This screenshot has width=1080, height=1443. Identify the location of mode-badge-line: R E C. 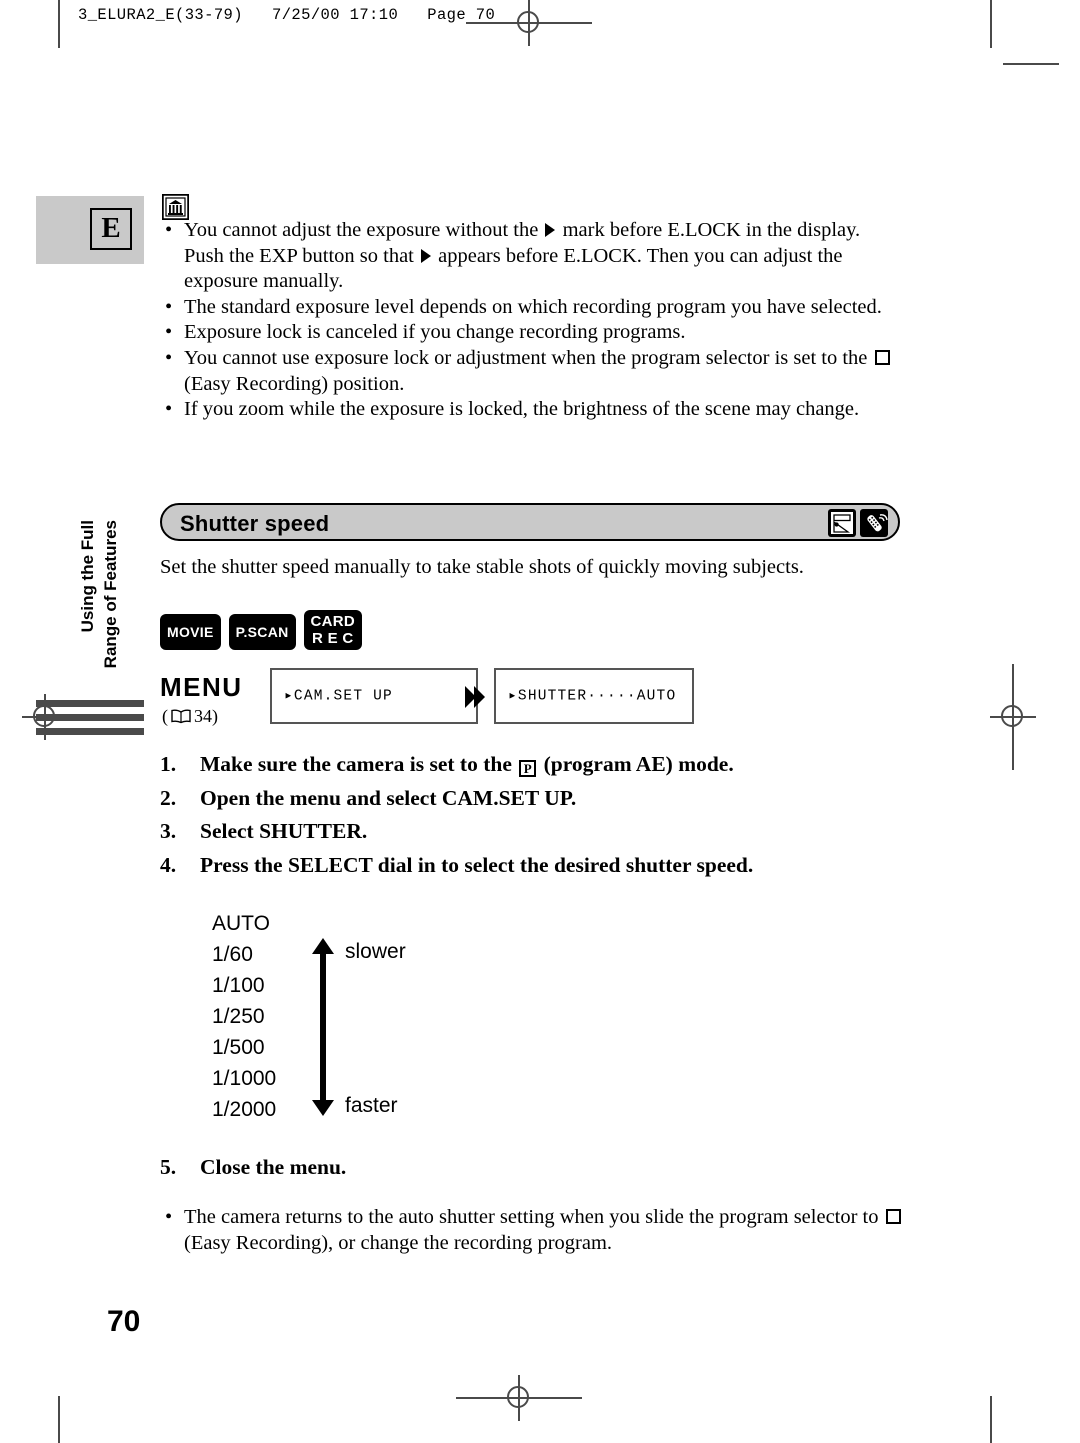
(333, 638).